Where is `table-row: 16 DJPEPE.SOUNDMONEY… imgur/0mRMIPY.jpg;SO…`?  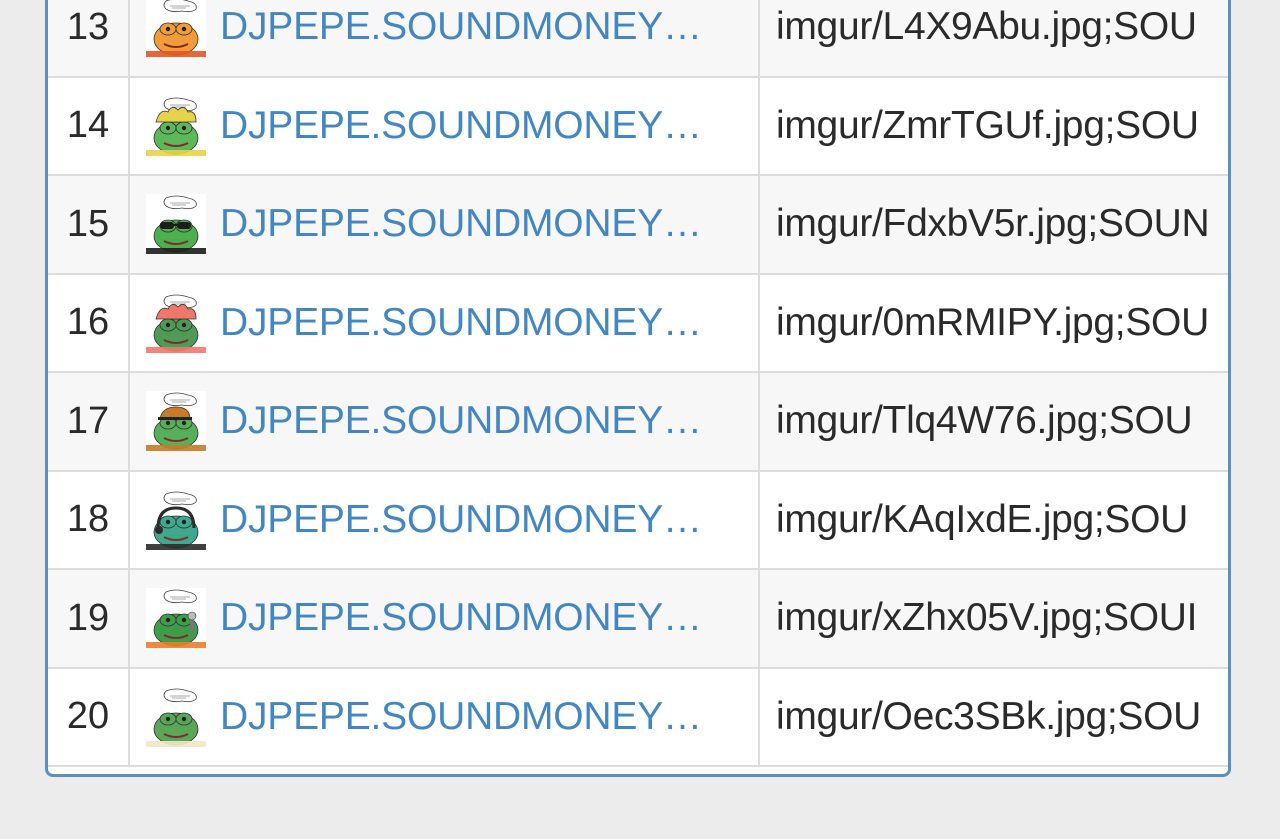
table-row: 16 DJPEPE.SOUNDMONEY… imgur/0mRMIPY.jpg;SO… is located at coordinates (638, 323).